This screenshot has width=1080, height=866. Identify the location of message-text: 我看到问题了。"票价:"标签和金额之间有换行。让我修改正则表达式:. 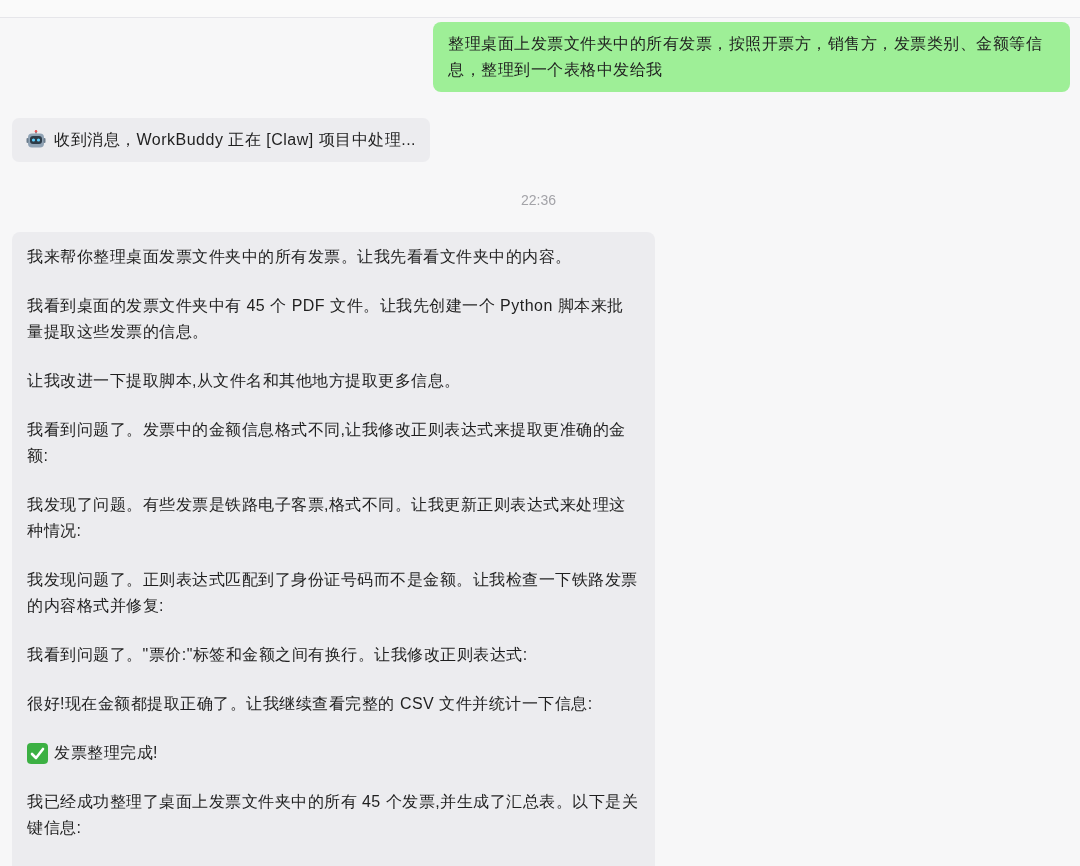
(277, 655).